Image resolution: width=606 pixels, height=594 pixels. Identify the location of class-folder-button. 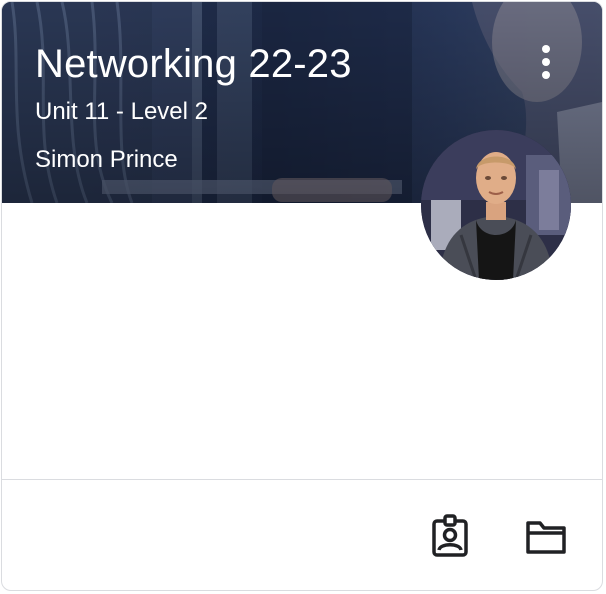
(546, 536).